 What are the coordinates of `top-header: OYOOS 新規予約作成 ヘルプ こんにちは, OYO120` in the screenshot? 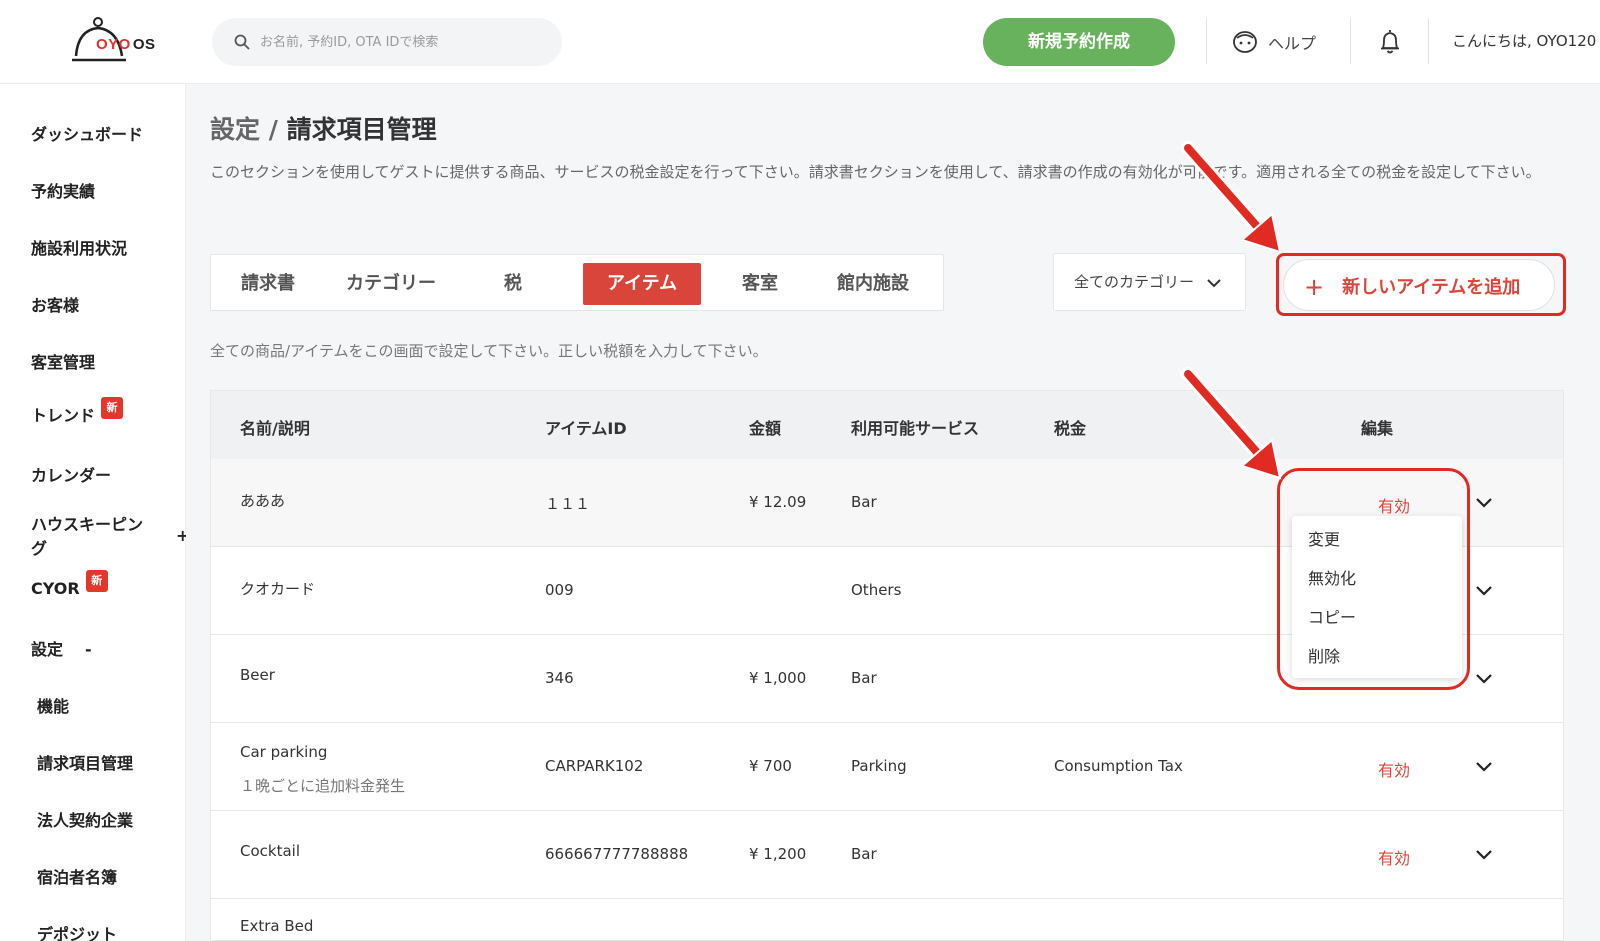 It's located at (800, 42).